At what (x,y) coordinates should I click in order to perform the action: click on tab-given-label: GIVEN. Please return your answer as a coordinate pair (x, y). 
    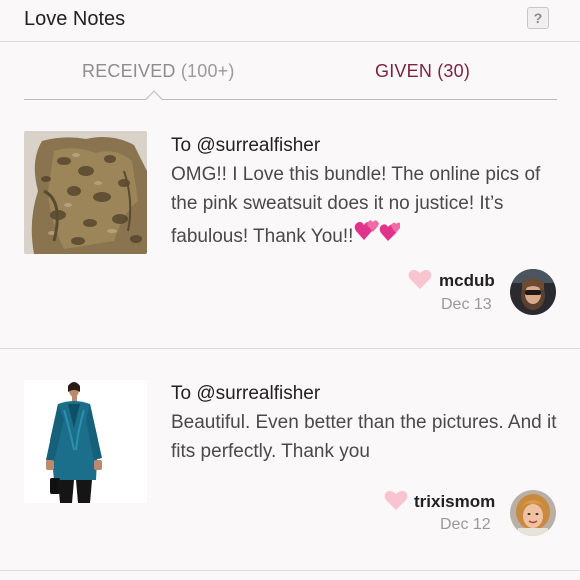
    Looking at the image, I should click on (404, 71).